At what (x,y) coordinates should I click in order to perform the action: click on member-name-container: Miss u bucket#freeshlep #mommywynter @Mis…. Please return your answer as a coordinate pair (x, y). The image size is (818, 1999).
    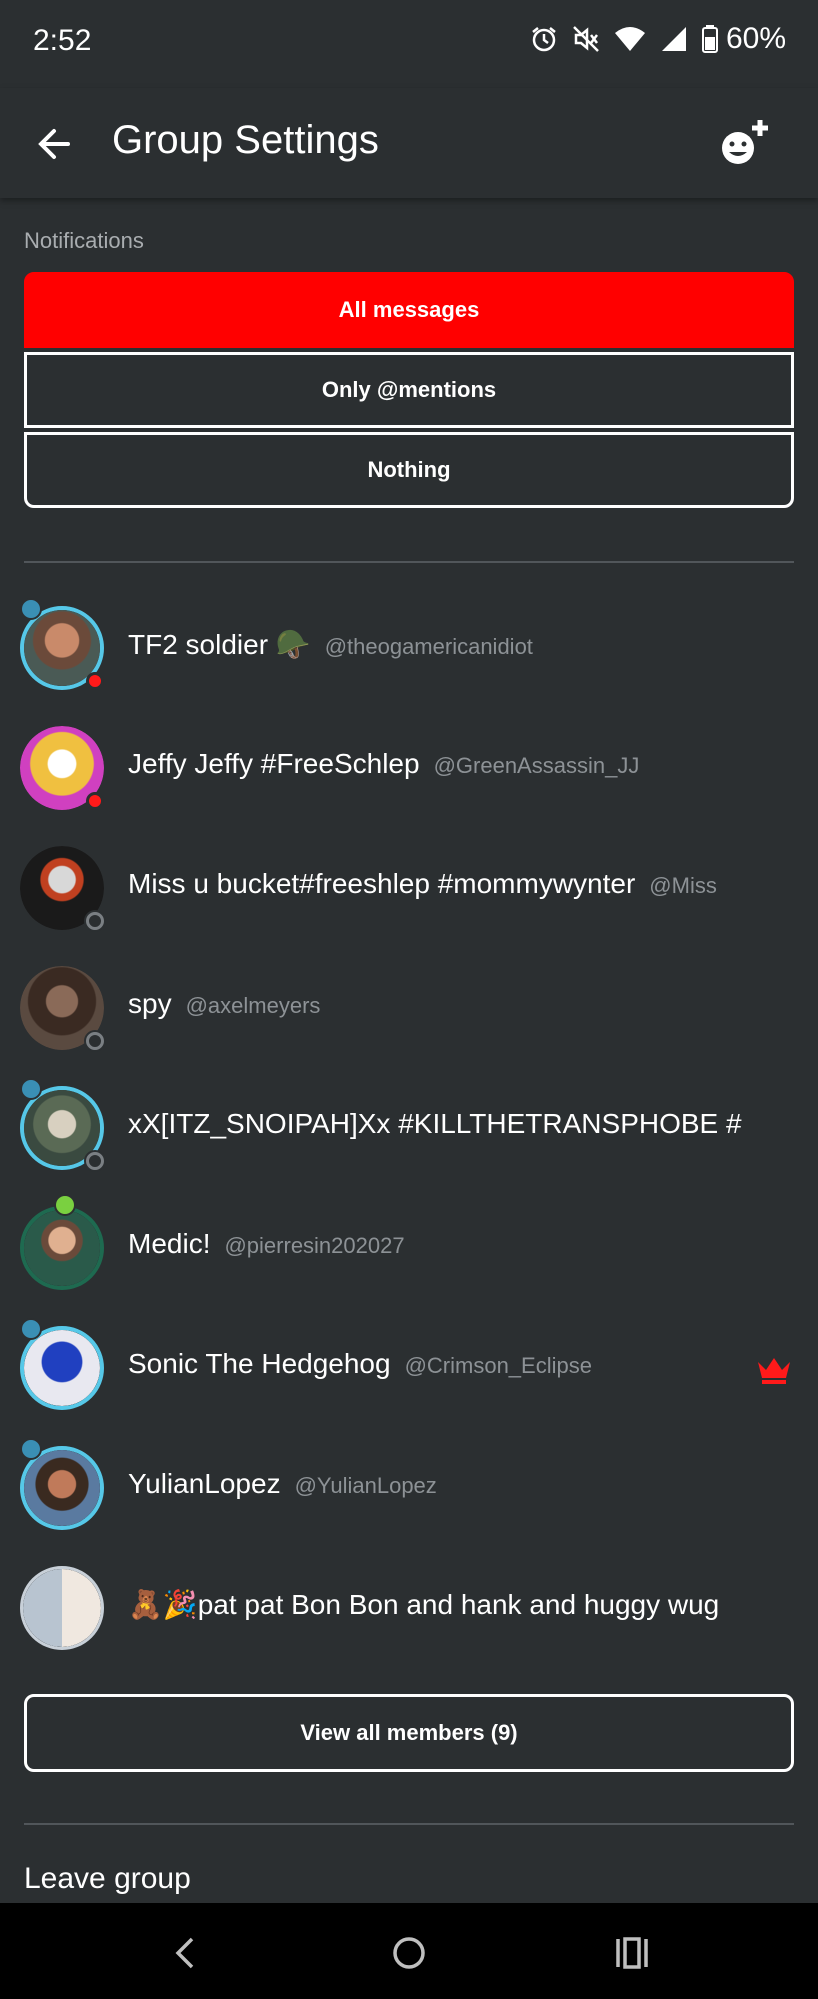
    Looking at the image, I should click on (460, 884).